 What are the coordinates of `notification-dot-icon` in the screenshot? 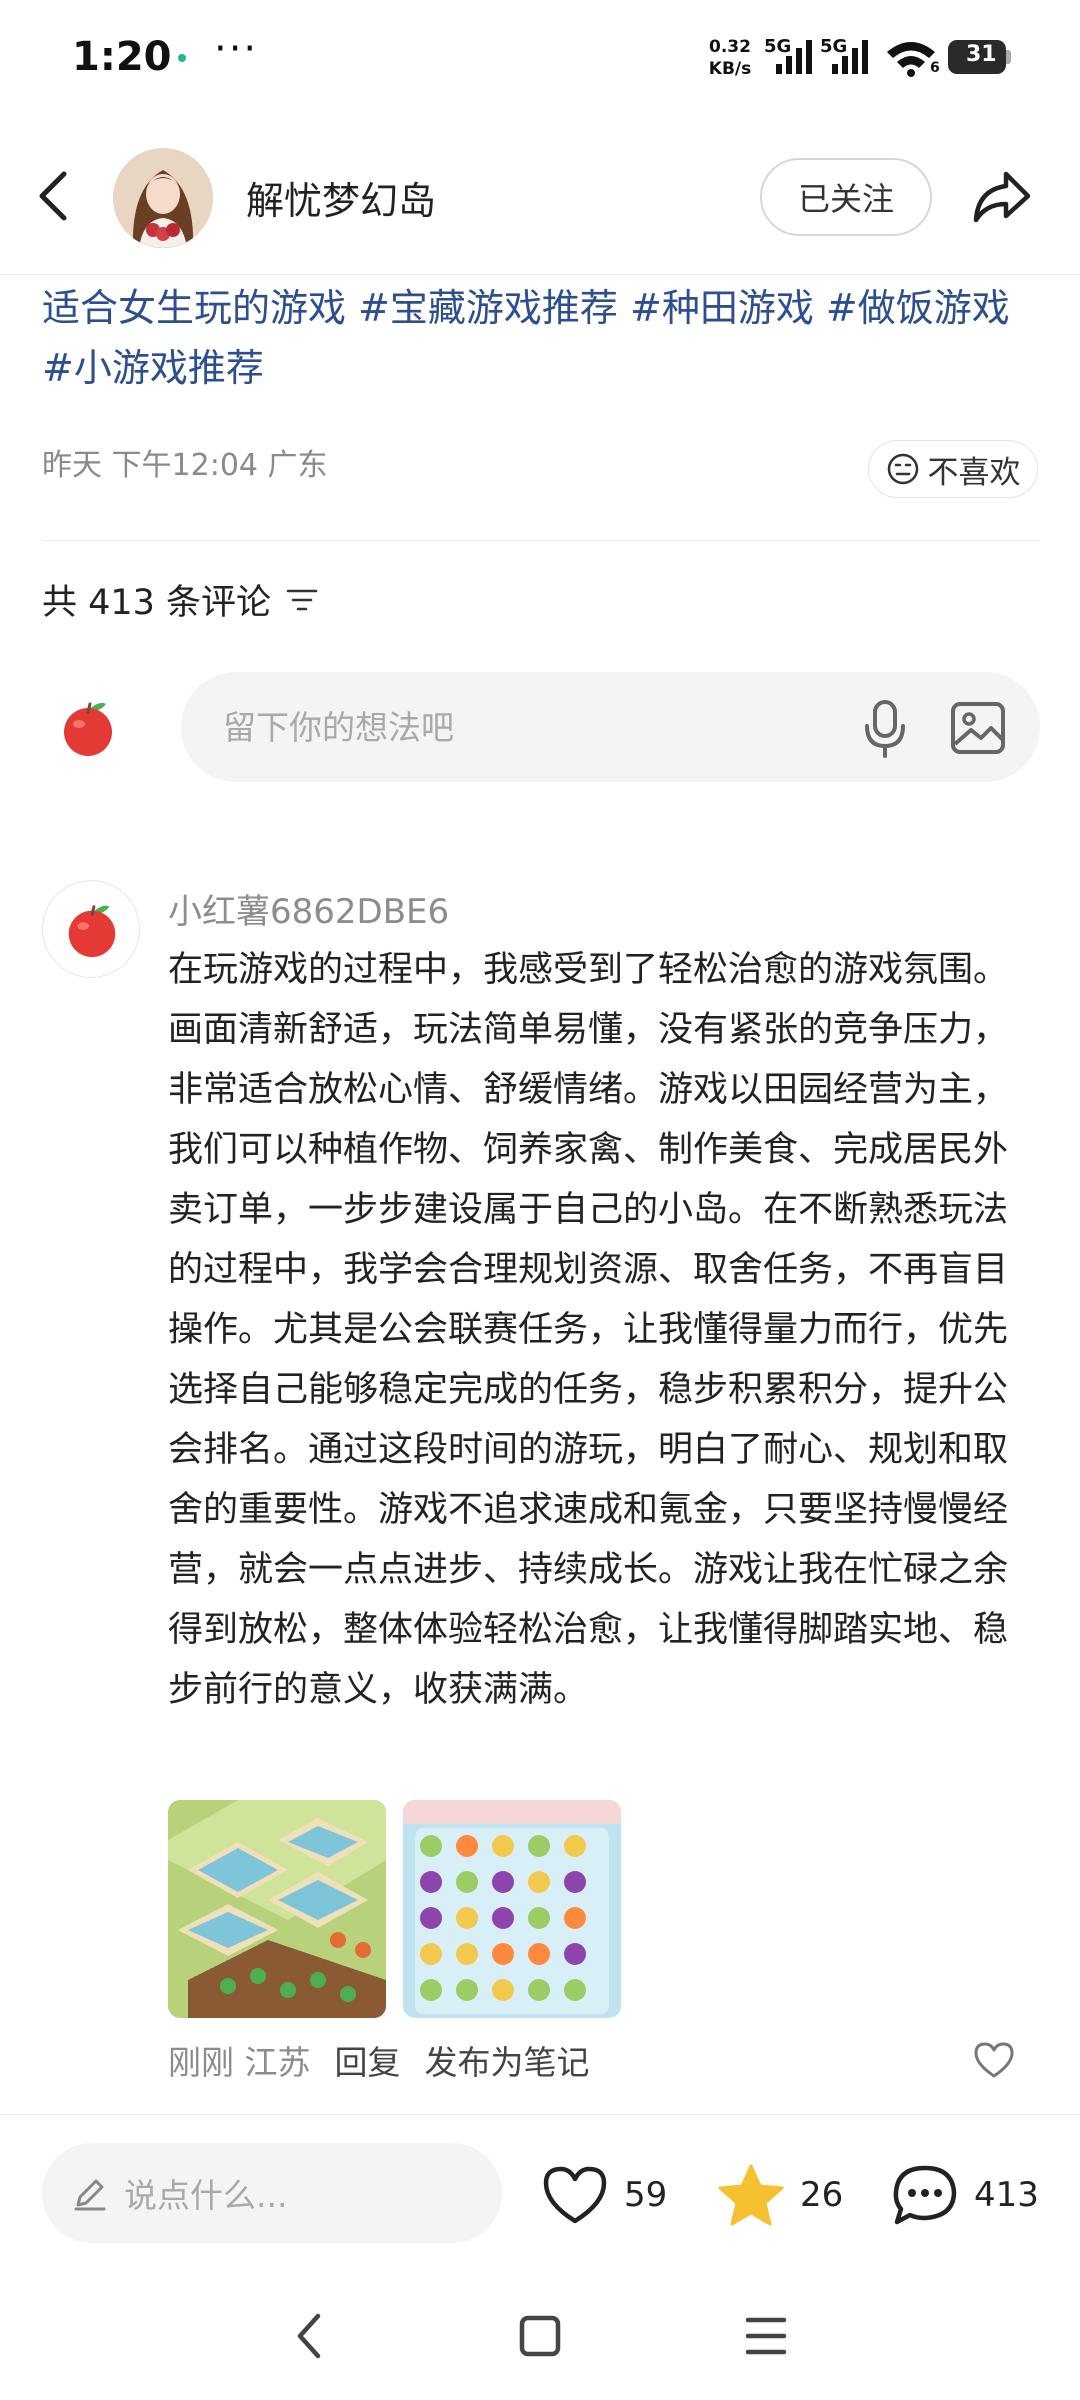 It's located at (182, 58).